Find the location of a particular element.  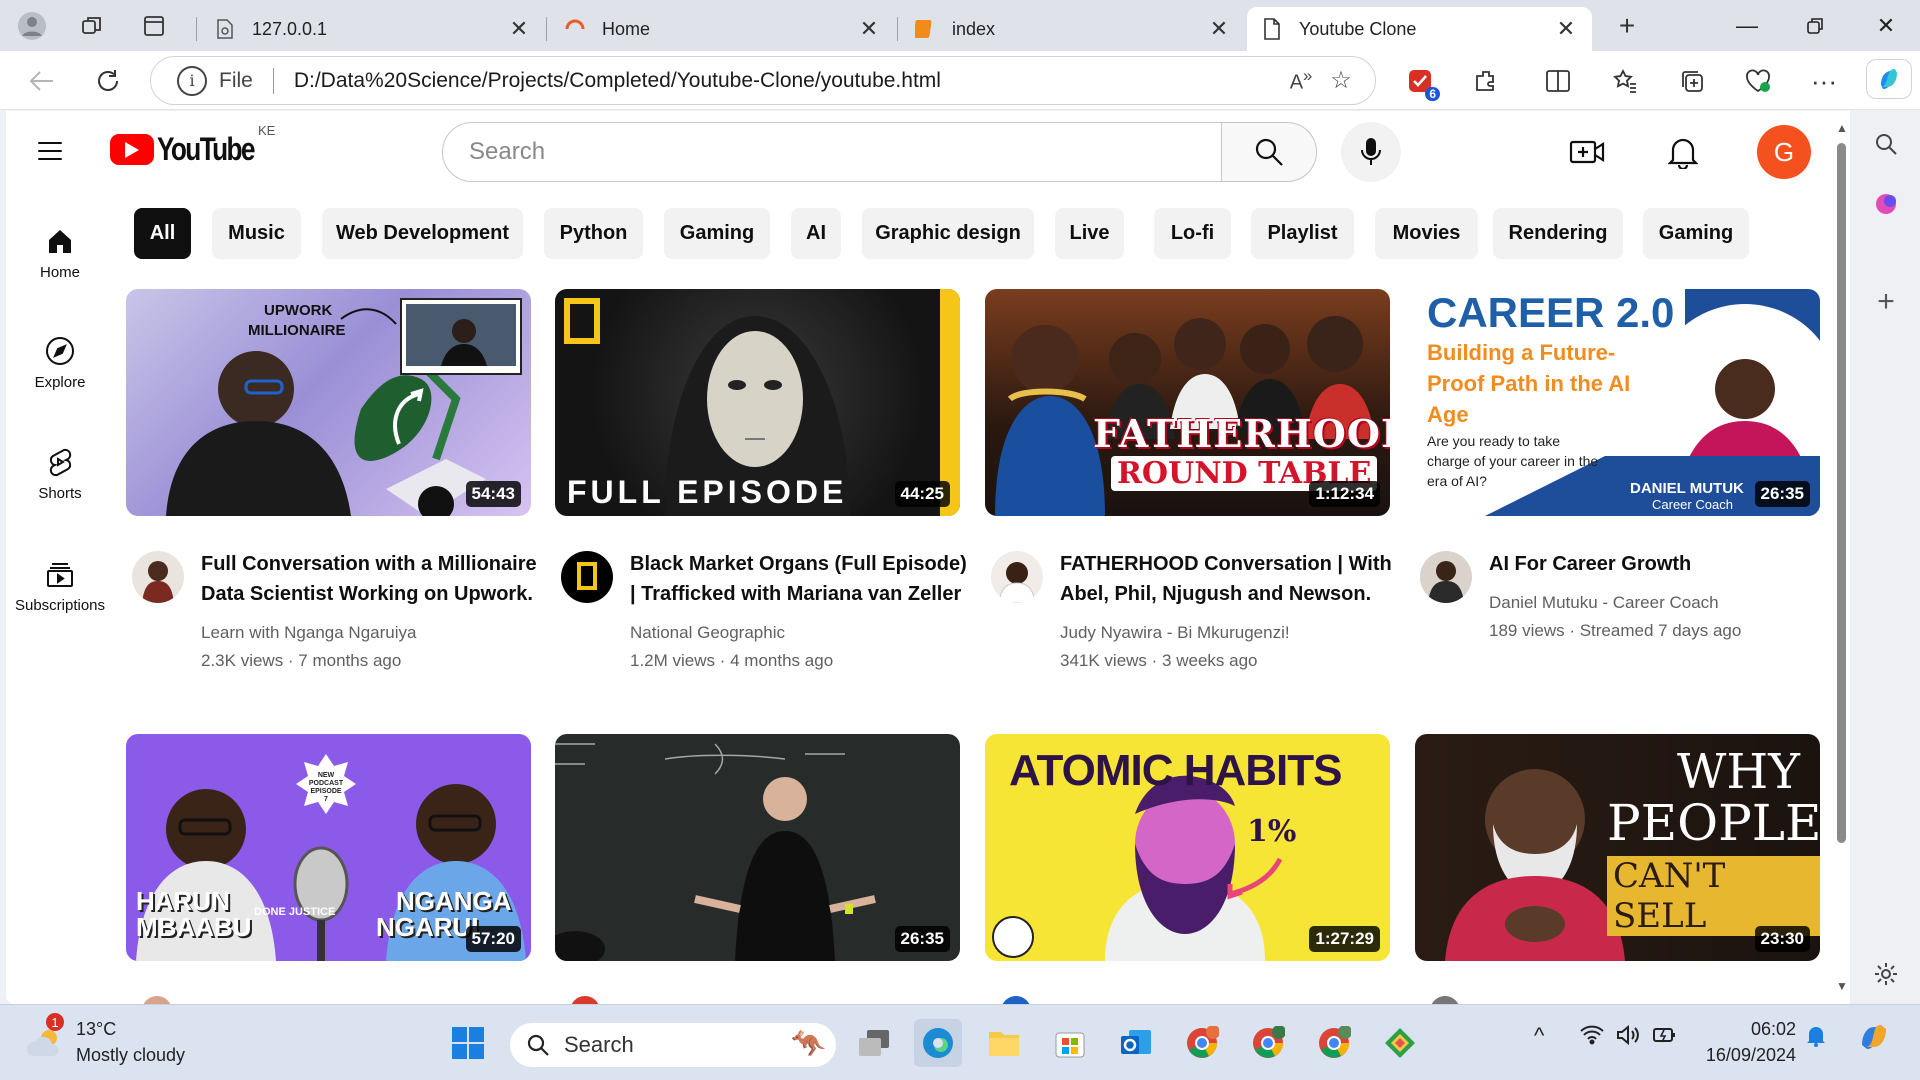

search-button is located at coordinates (1269, 152).